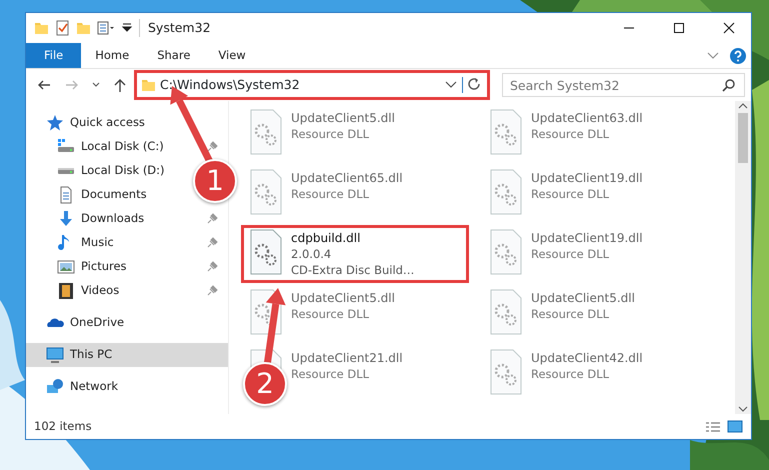  What do you see at coordinates (729, 85) in the screenshot?
I see `search-icon` at bounding box center [729, 85].